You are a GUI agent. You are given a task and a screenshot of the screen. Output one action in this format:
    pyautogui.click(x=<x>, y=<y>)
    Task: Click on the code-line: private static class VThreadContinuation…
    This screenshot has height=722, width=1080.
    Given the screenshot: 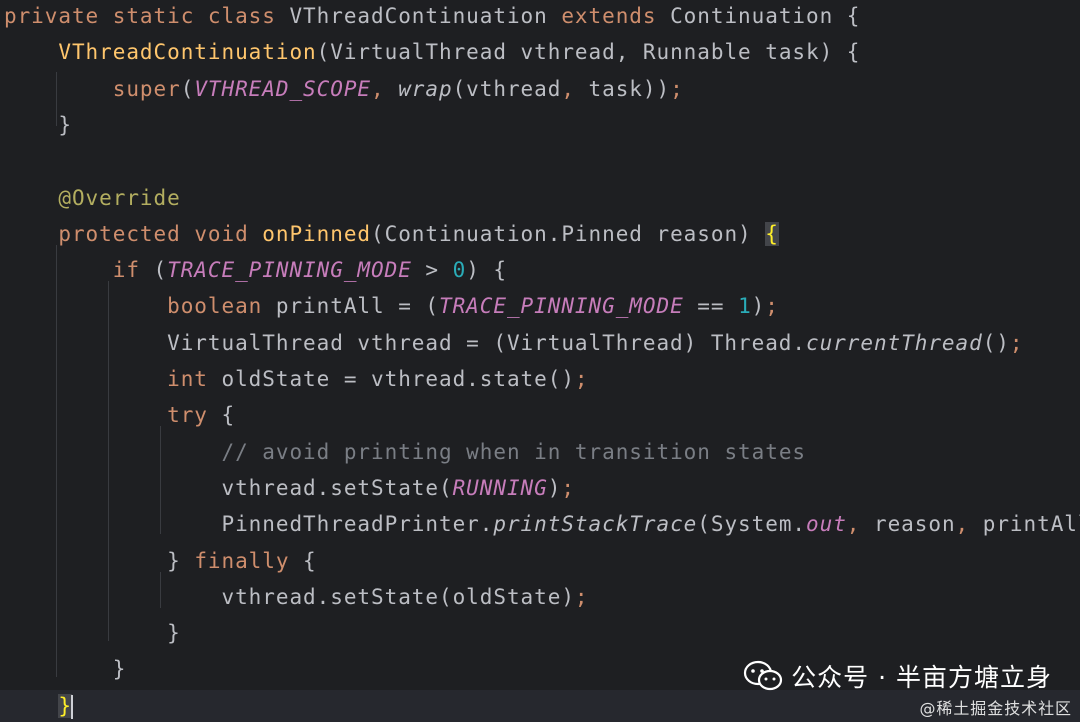 What is the action you would take?
    pyautogui.click(x=432, y=18)
    